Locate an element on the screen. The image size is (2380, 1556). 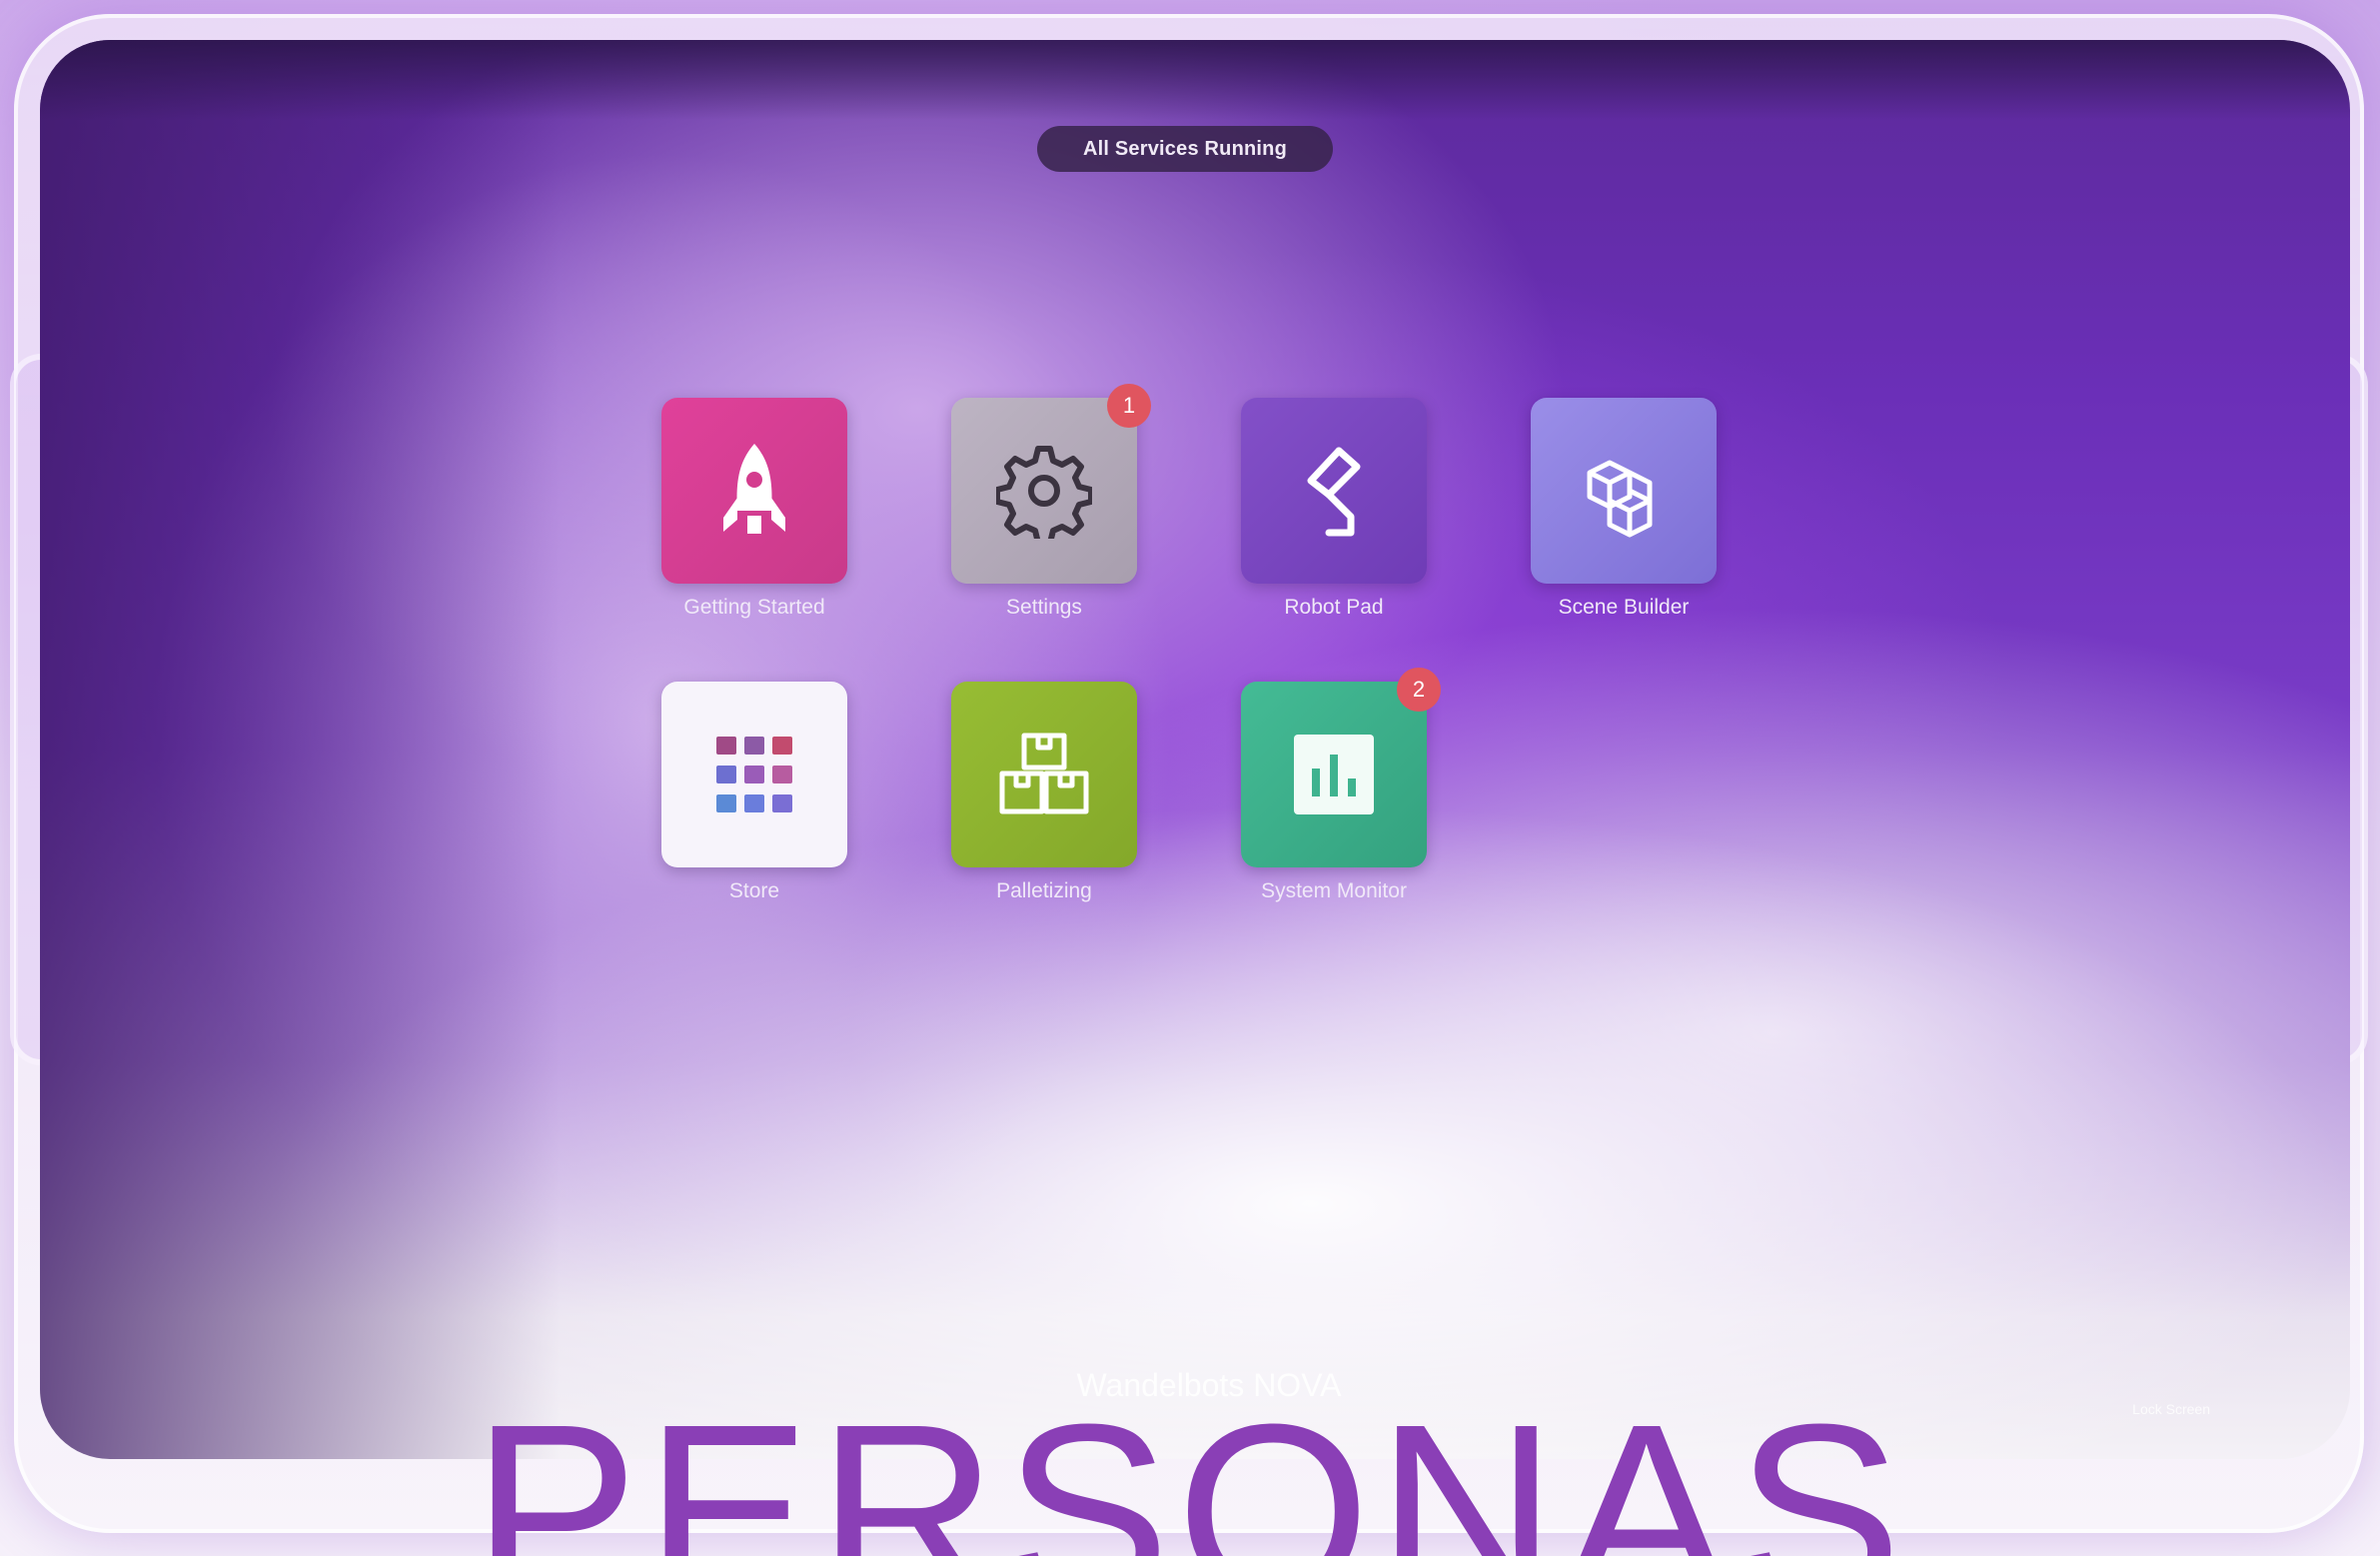
app-store: Store is located at coordinates (754, 792).